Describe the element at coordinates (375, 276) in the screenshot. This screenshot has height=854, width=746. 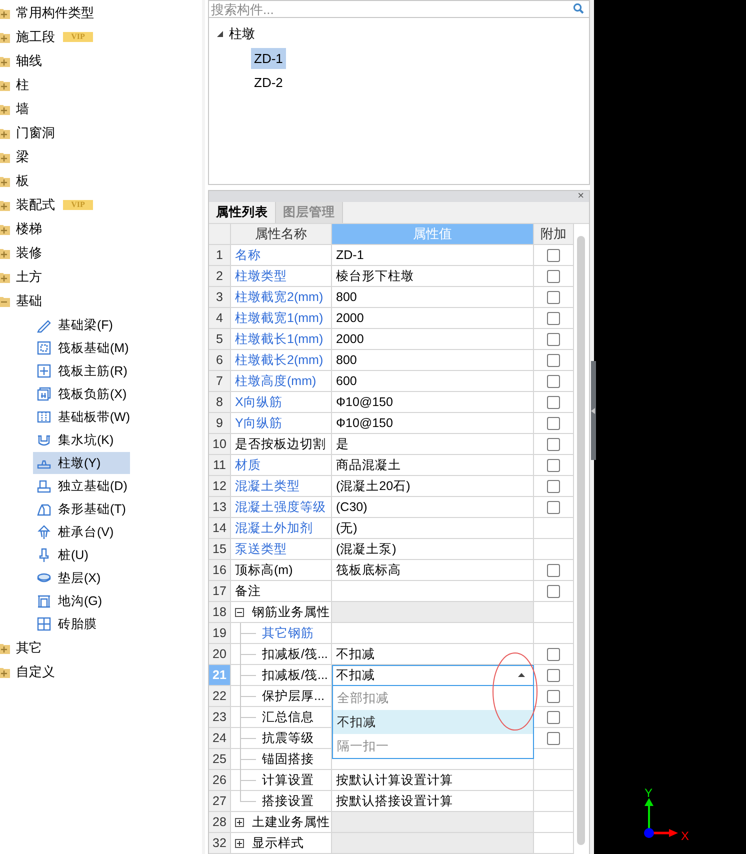
I see `property-value: 棱台形下柱墩` at that location.